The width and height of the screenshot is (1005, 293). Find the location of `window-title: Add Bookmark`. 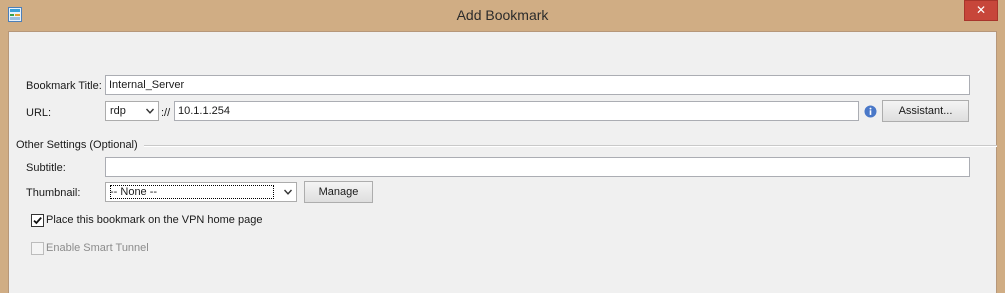

window-title: Add Bookmark is located at coordinates (502, 15).